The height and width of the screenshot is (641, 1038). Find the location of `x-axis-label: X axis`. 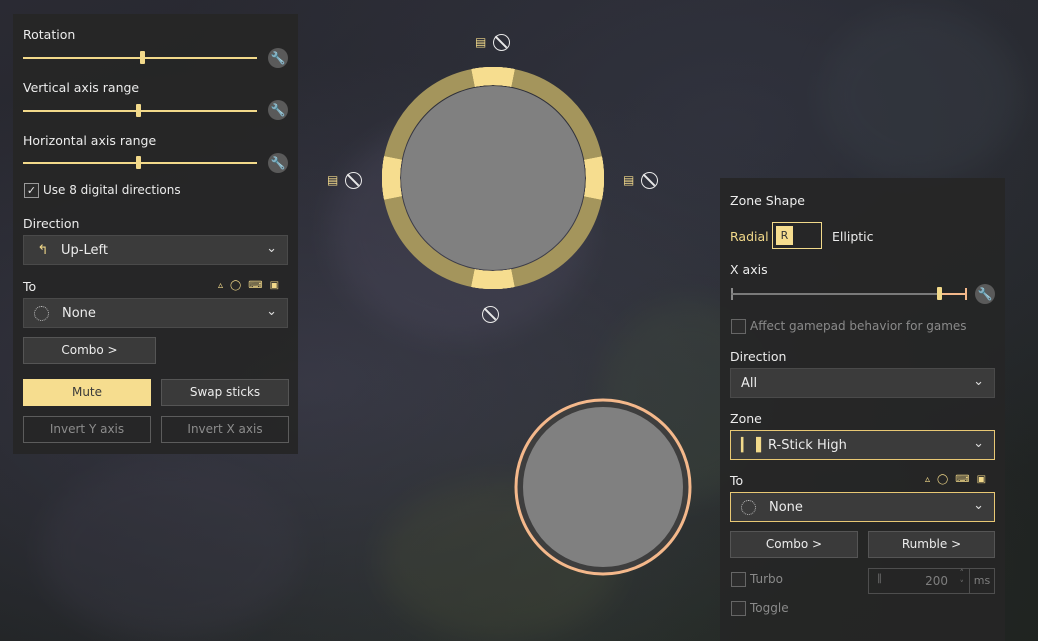

x-axis-label: X axis is located at coordinates (749, 269).